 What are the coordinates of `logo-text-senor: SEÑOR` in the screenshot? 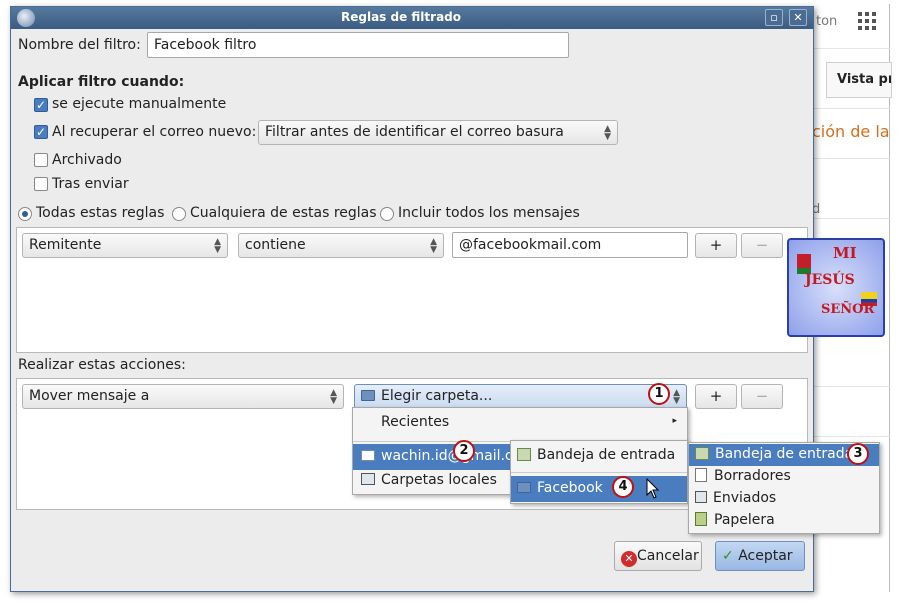 It's located at (848, 309).